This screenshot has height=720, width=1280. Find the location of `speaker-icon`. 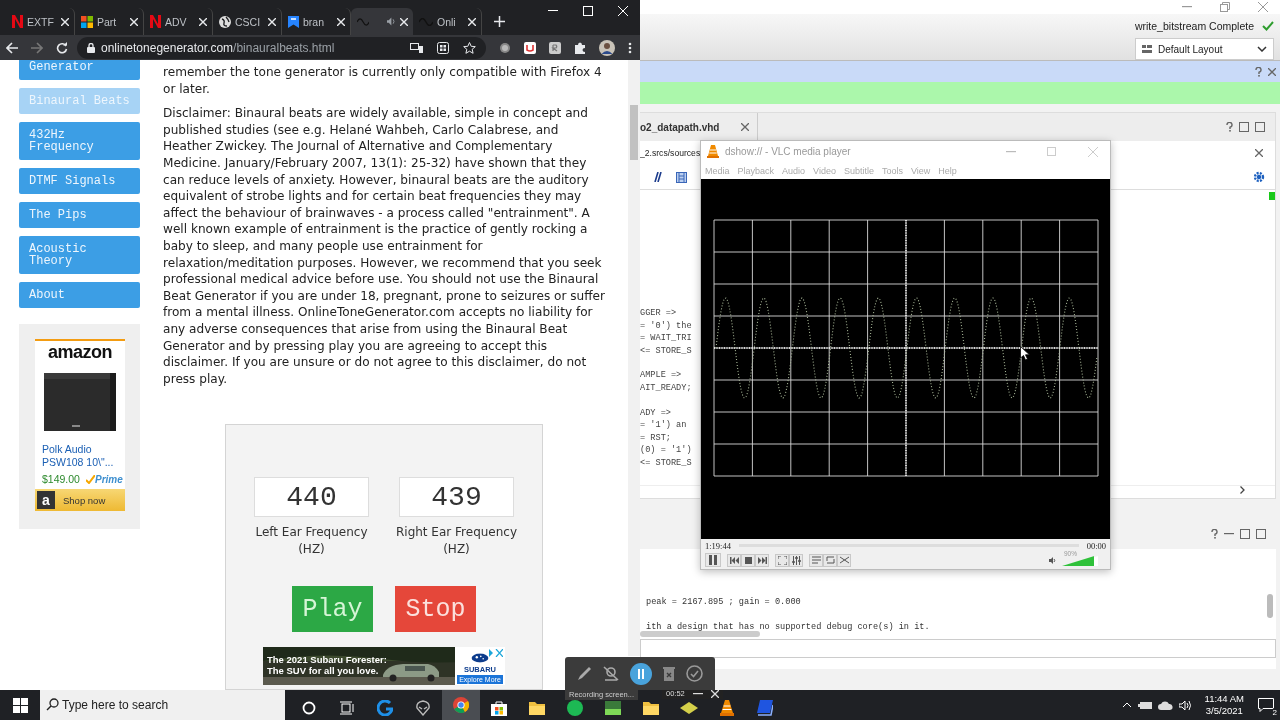

speaker-icon is located at coordinates (1185, 705).